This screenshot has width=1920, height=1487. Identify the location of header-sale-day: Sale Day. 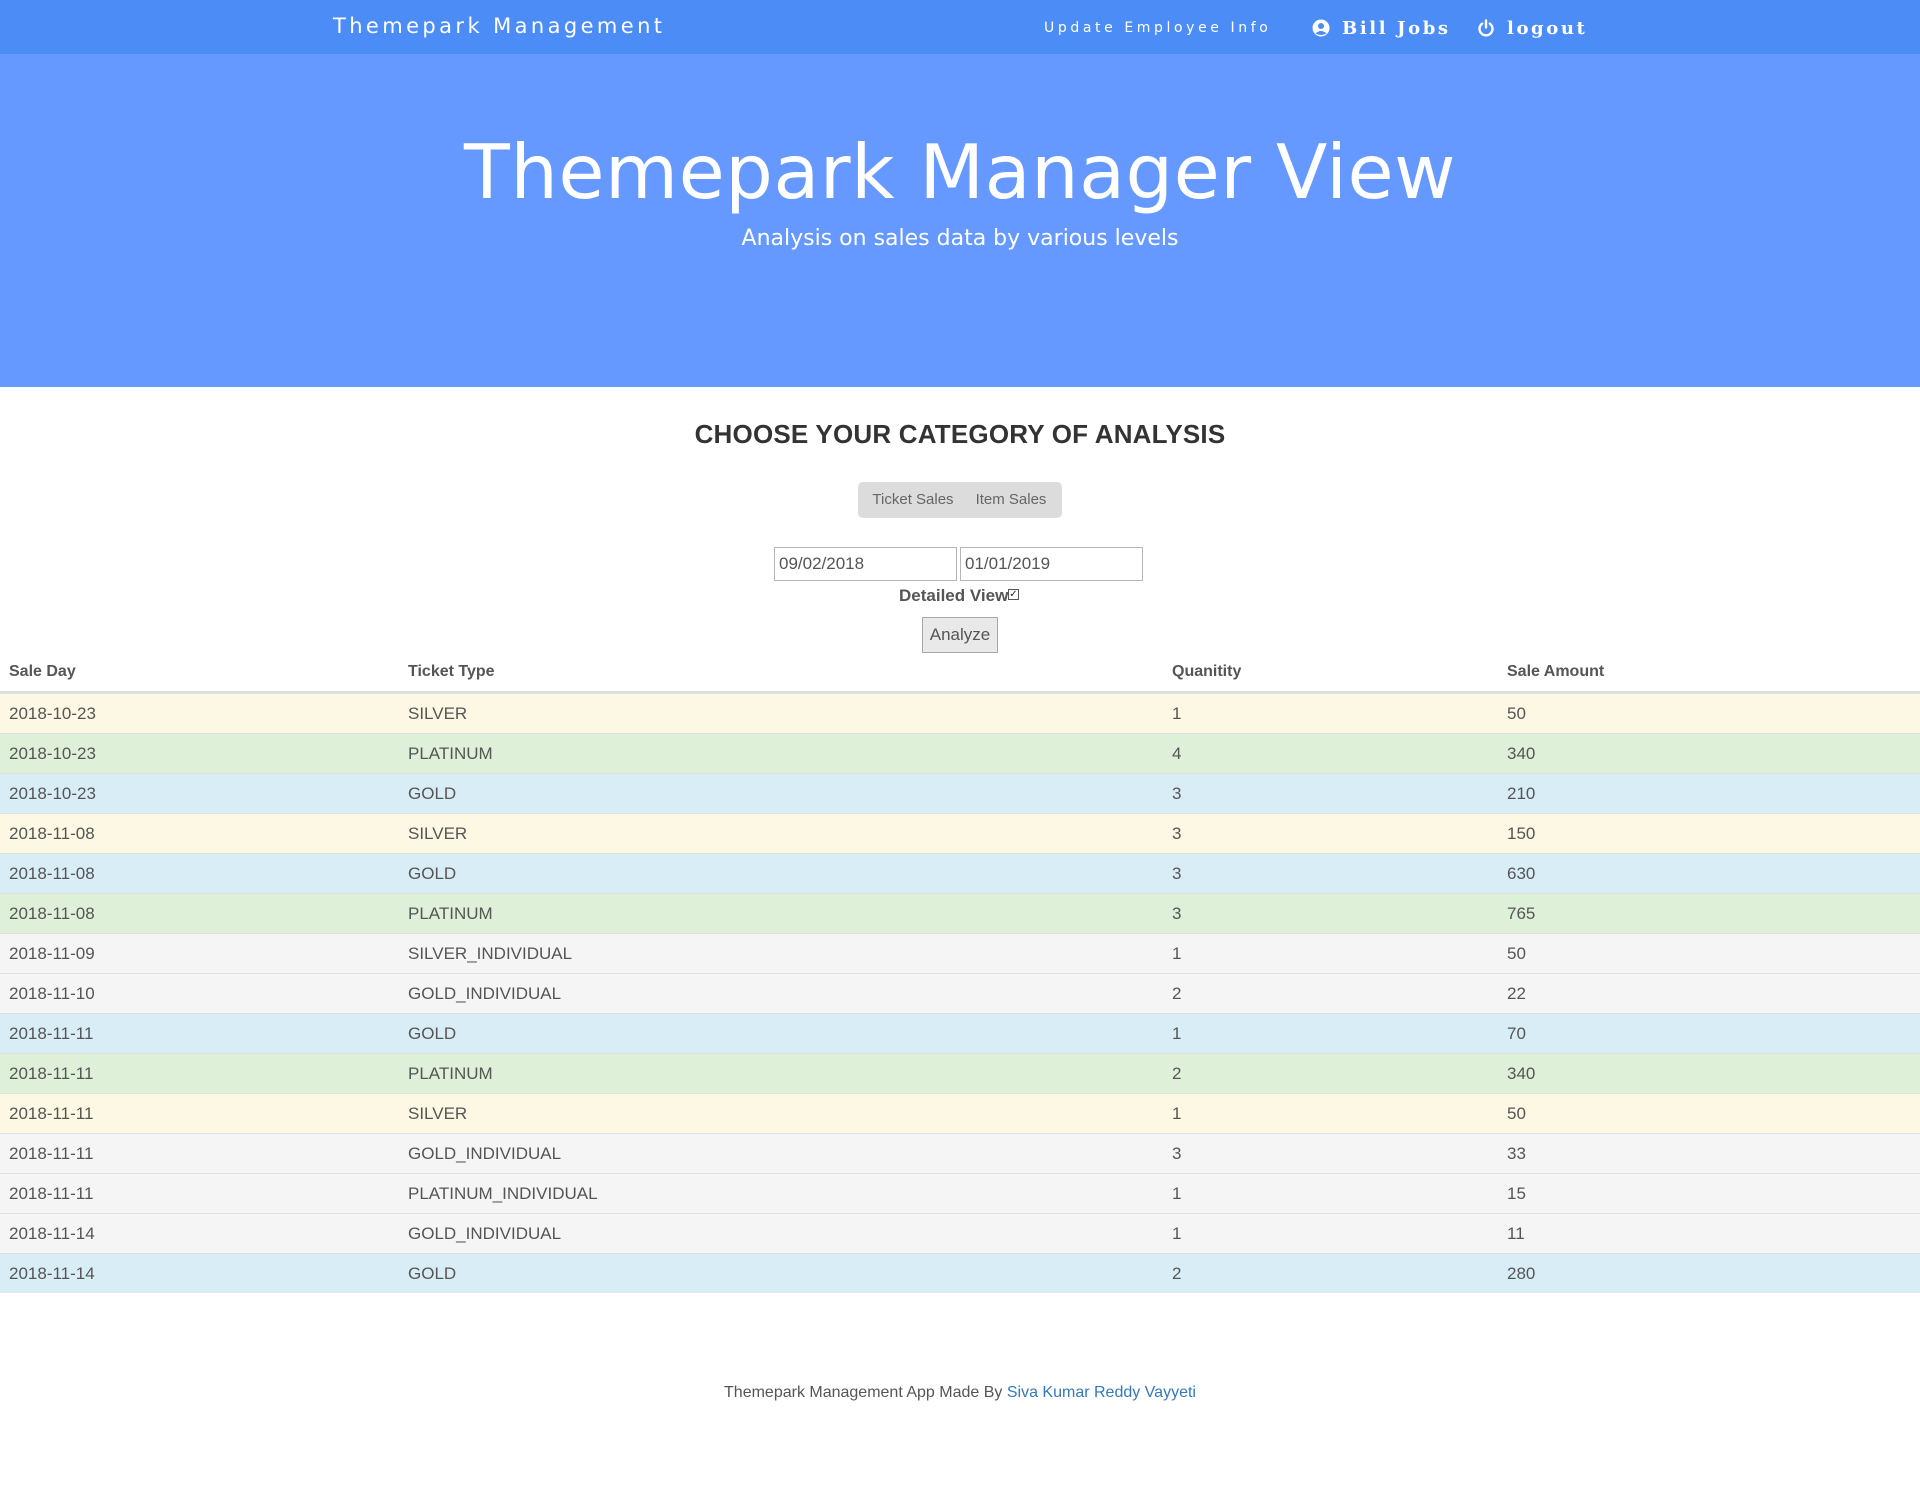
(42, 671).